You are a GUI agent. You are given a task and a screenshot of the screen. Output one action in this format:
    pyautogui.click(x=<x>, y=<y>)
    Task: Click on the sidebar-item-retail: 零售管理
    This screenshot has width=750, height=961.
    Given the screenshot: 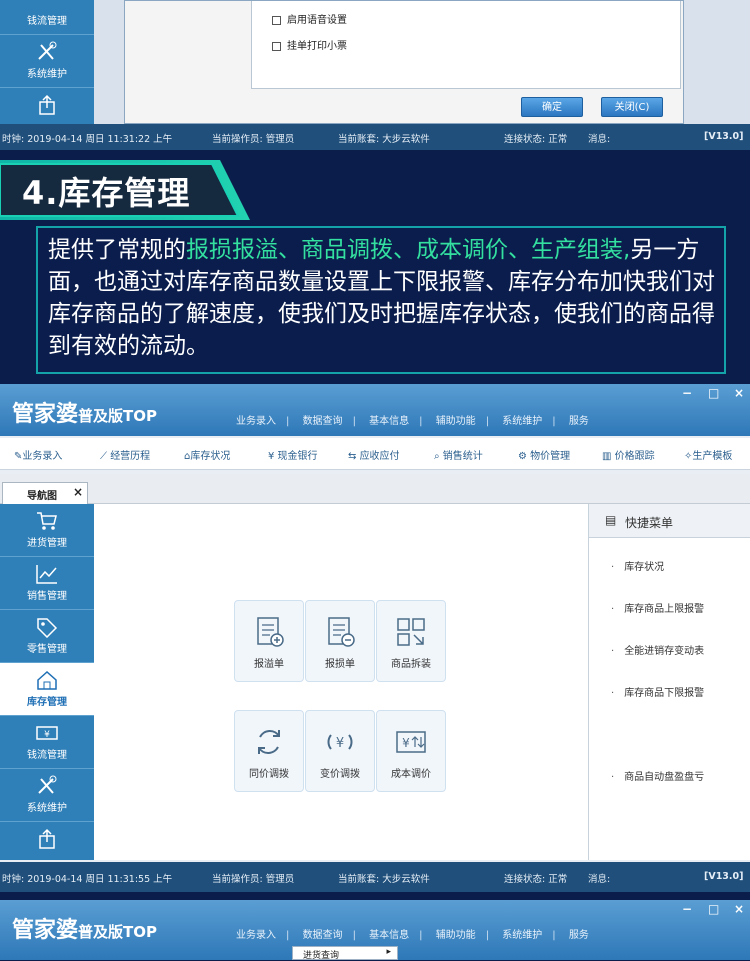 What is the action you would take?
    pyautogui.click(x=47, y=636)
    